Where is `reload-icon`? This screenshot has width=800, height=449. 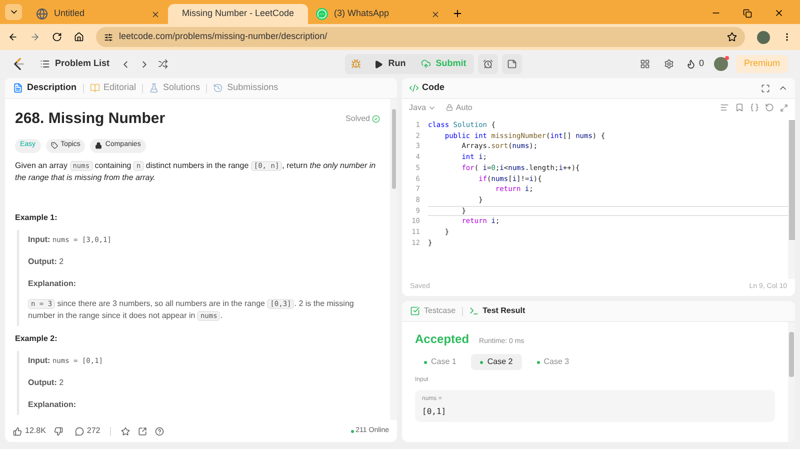 reload-icon is located at coordinates (57, 37).